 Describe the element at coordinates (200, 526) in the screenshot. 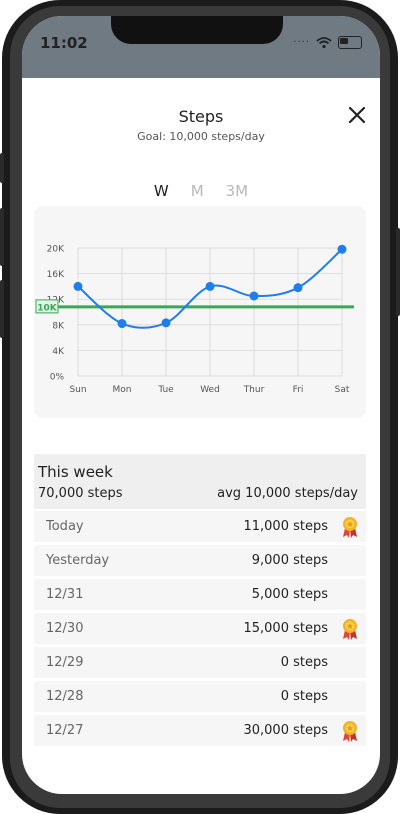

I see `list-item: Today 11,000 steps` at that location.